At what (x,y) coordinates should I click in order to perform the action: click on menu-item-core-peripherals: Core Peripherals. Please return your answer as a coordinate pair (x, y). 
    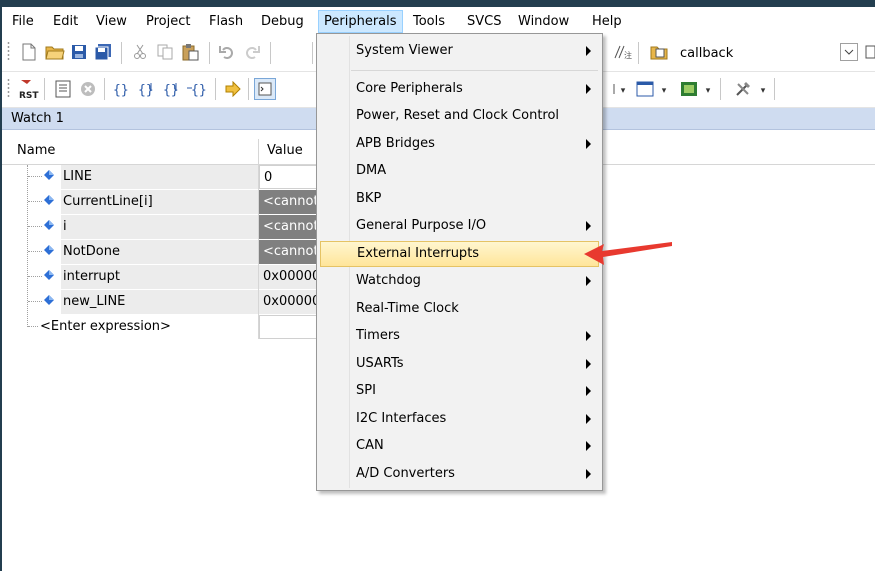
    Looking at the image, I should click on (459, 89).